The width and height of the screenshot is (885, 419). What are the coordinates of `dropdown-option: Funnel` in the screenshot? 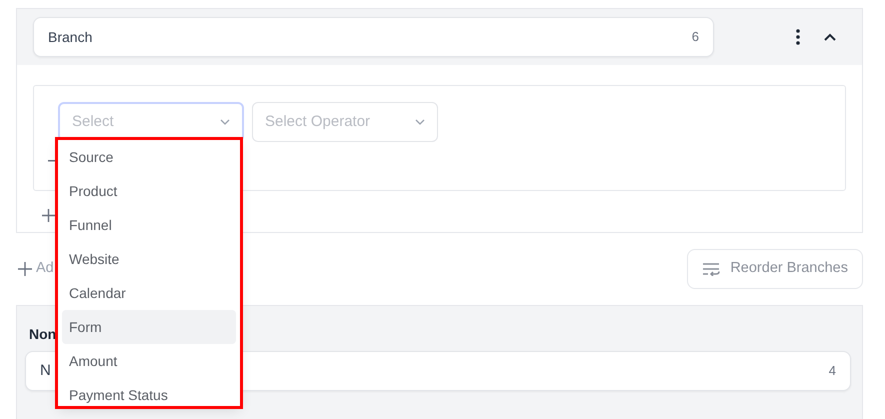 It's located at (149, 225).